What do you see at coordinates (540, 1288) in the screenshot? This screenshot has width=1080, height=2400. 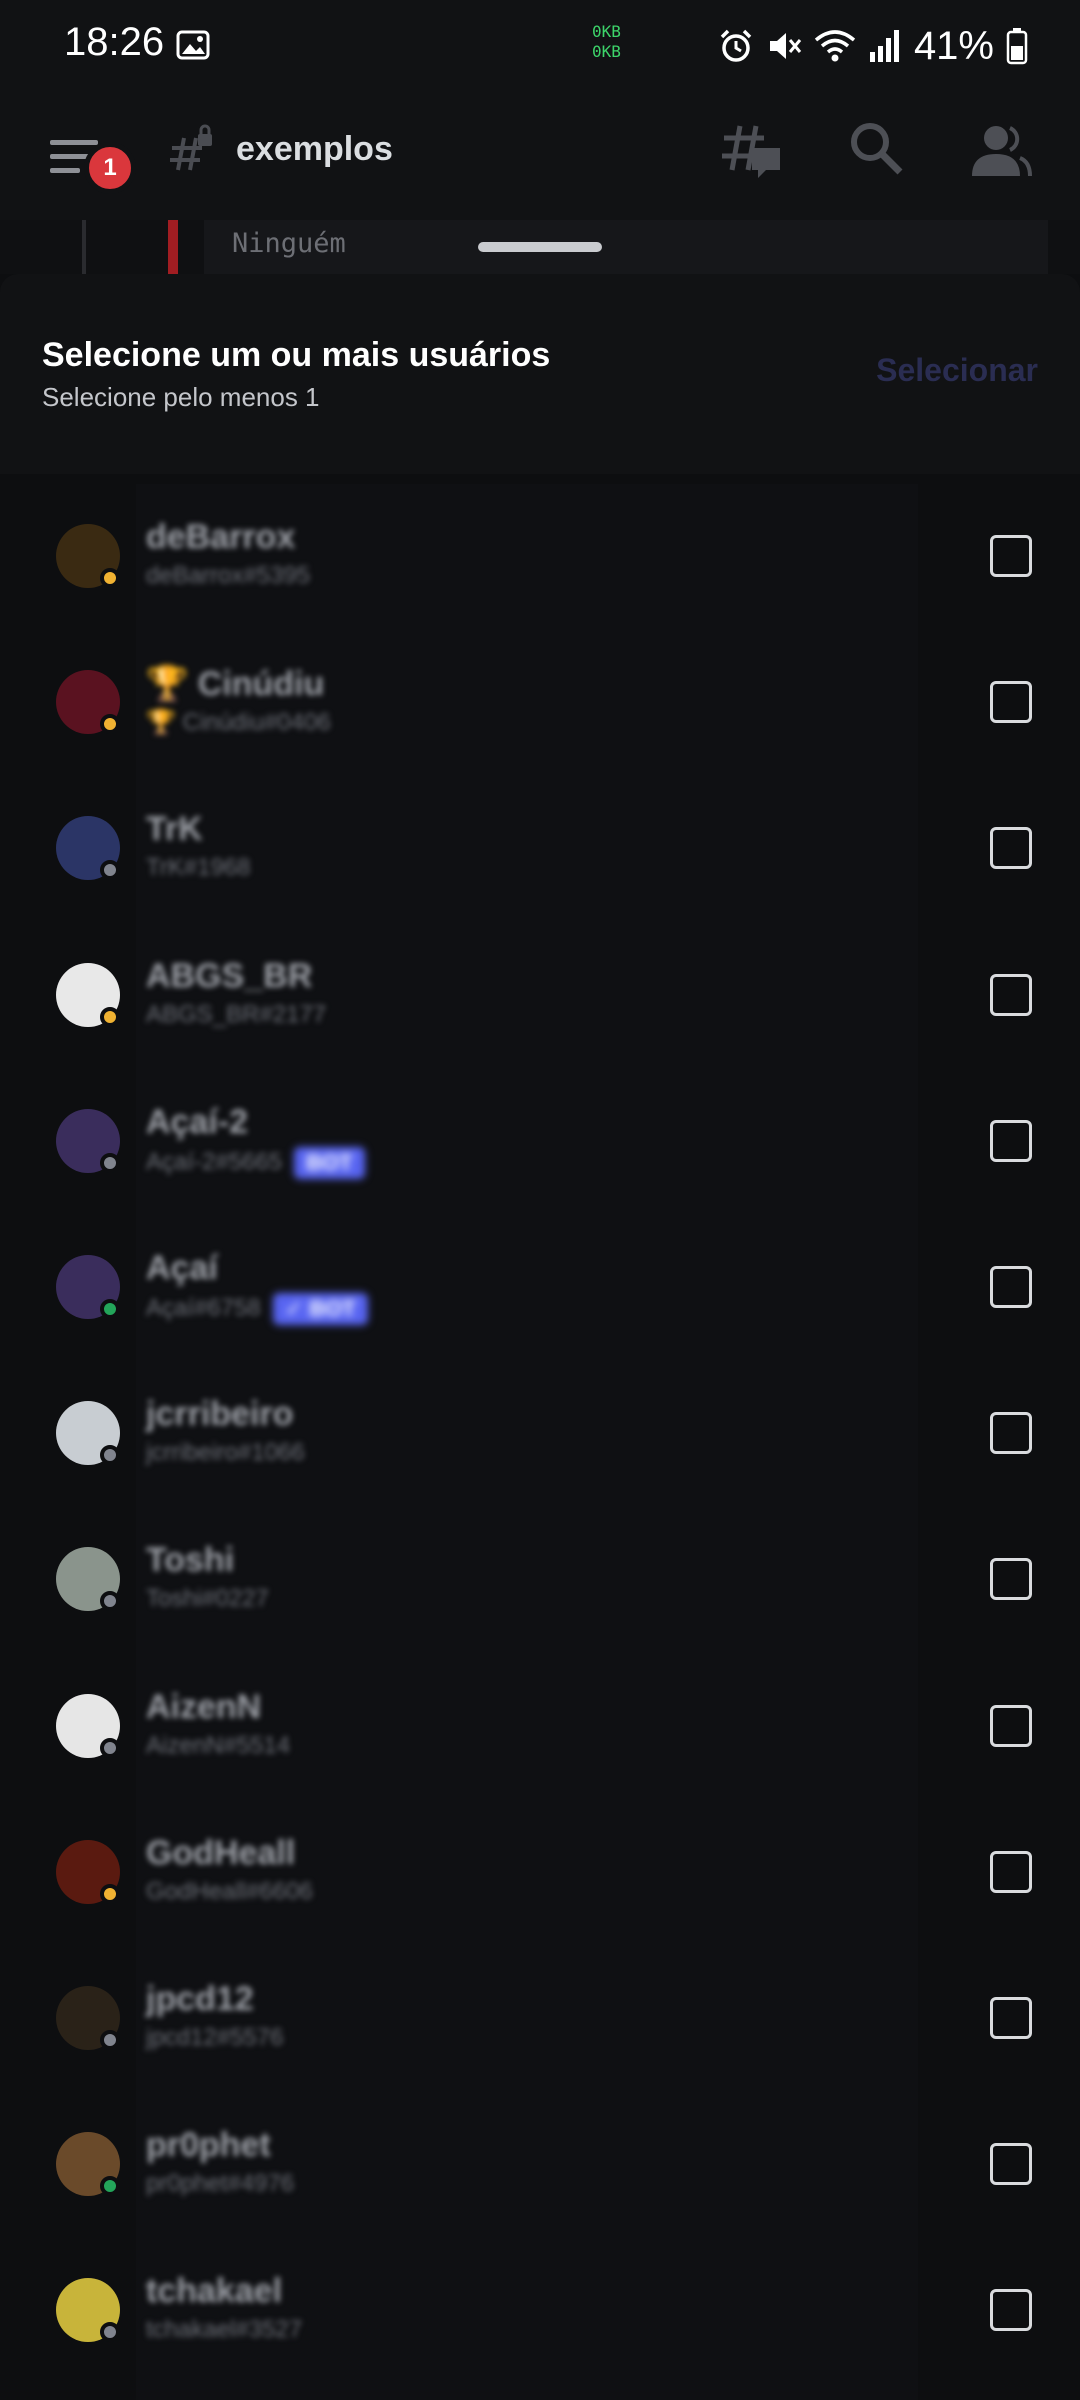 I see `user-row: Açaí Açaí#6758 ✓ BOT` at bounding box center [540, 1288].